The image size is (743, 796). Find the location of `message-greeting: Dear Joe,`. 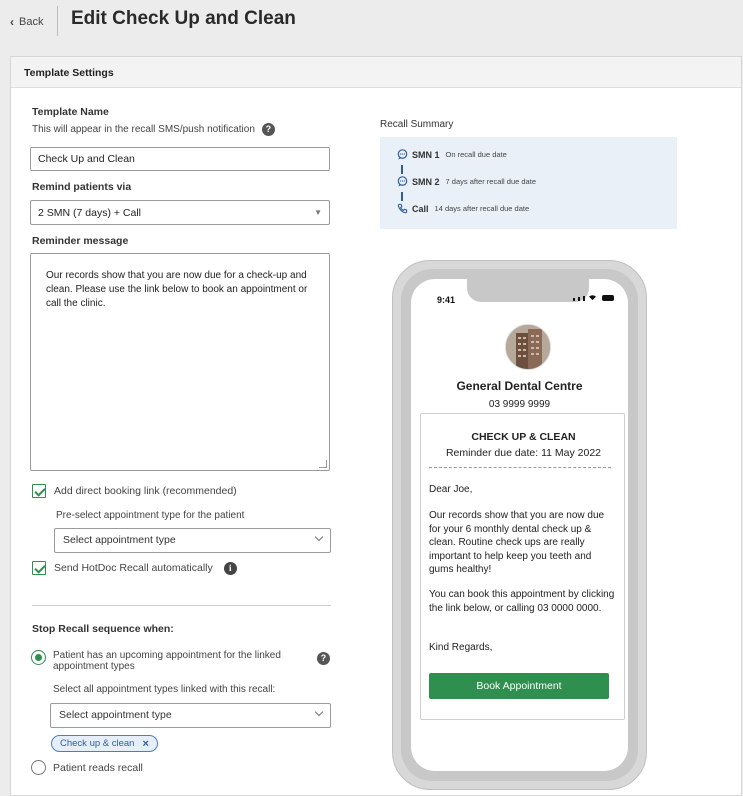

message-greeting: Dear Joe, is located at coordinates (451, 489).